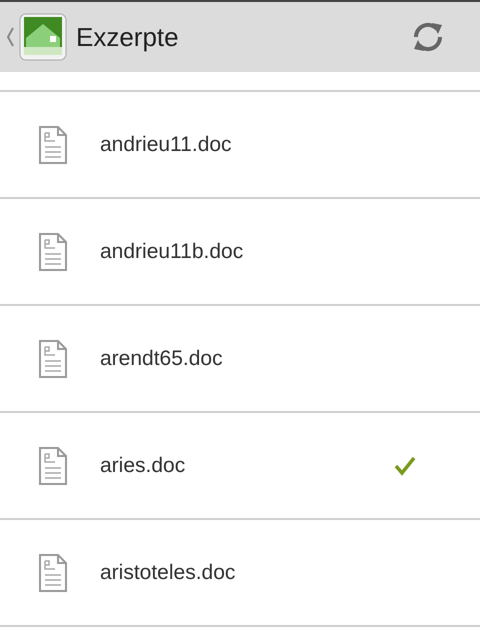 Image resolution: width=480 pixels, height=634 pixels. What do you see at coordinates (10, 37) in the screenshot?
I see `back-caret-icon` at bounding box center [10, 37].